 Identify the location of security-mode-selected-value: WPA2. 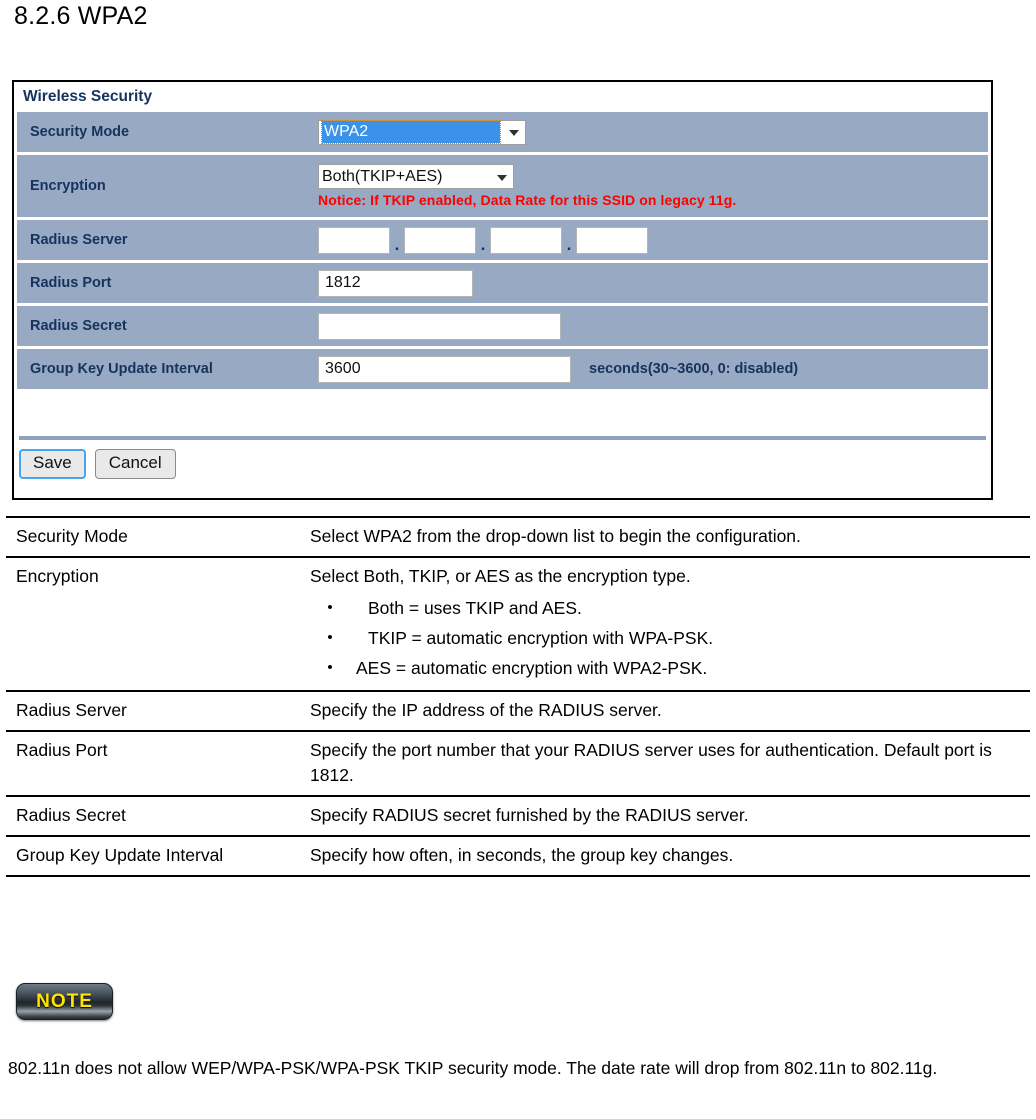
(411, 132).